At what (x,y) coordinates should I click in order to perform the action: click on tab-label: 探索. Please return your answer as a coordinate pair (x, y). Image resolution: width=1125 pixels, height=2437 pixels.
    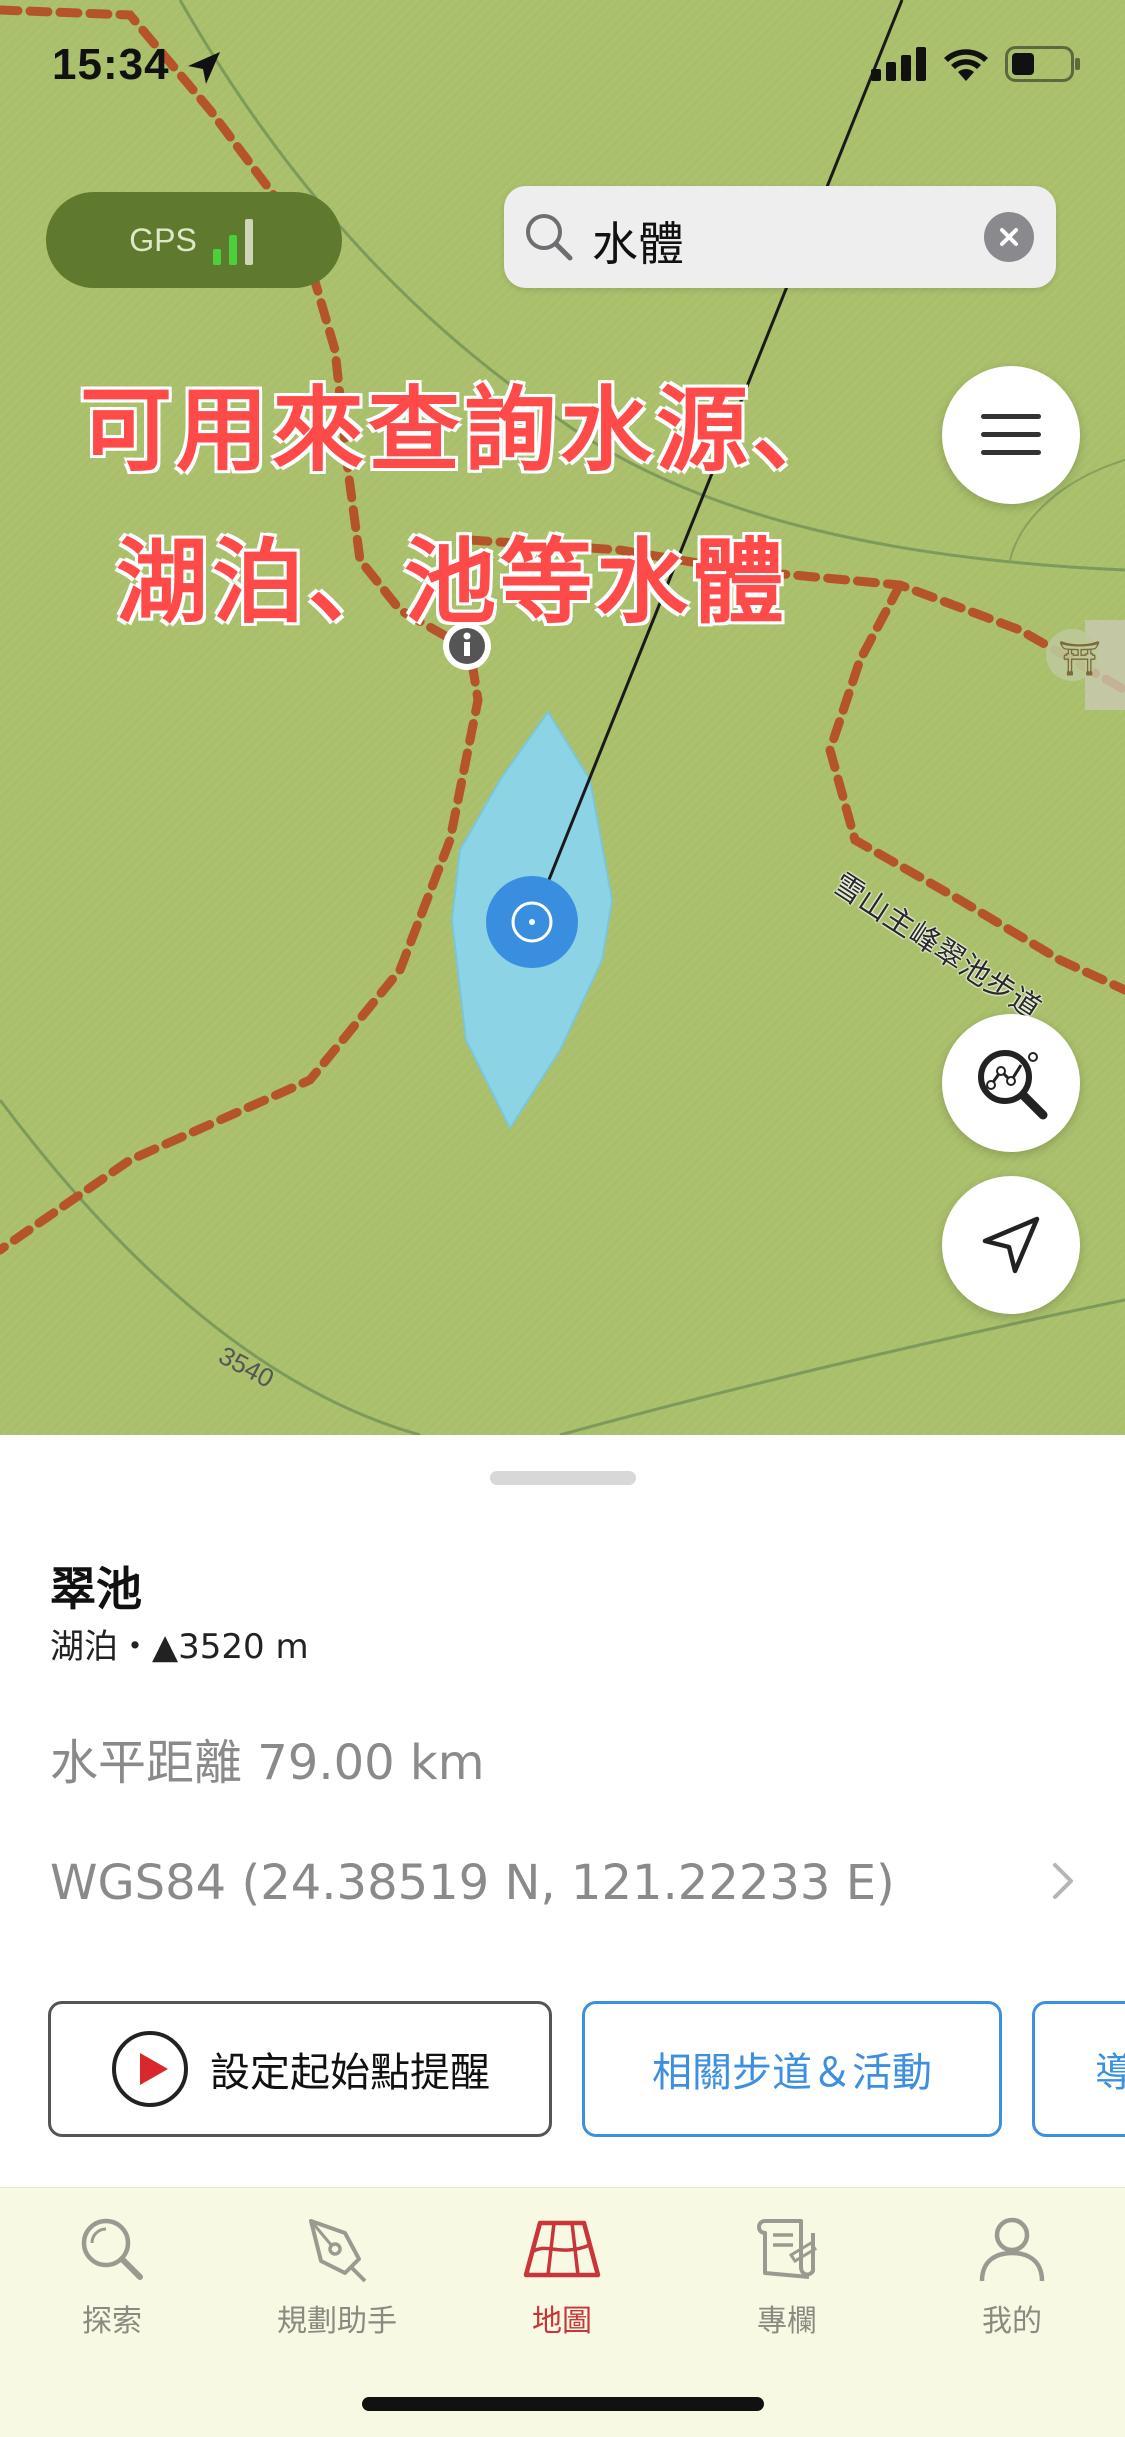
    Looking at the image, I should click on (112, 2321).